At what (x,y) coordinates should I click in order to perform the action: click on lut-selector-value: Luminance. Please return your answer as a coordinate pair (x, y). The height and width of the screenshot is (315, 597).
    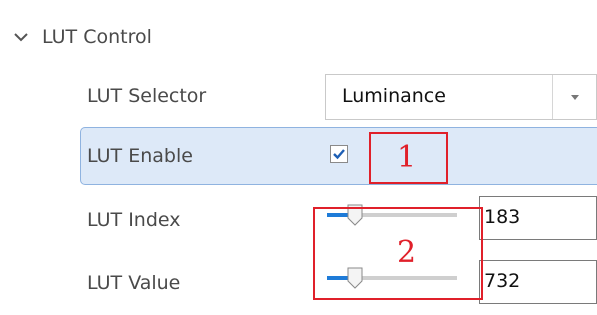
    Looking at the image, I should click on (394, 96).